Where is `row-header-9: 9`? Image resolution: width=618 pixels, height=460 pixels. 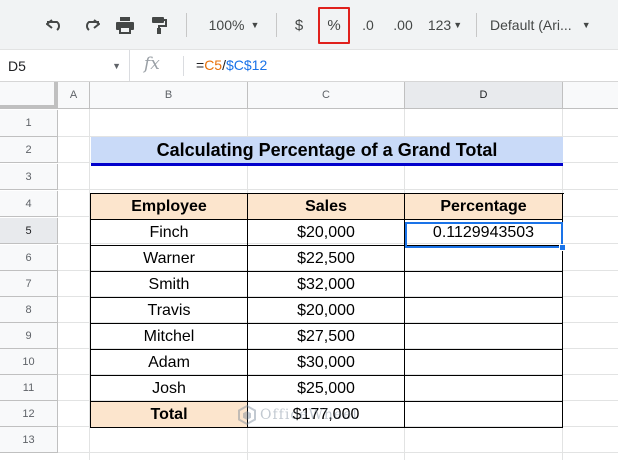
row-header-9: 9 is located at coordinates (29, 336).